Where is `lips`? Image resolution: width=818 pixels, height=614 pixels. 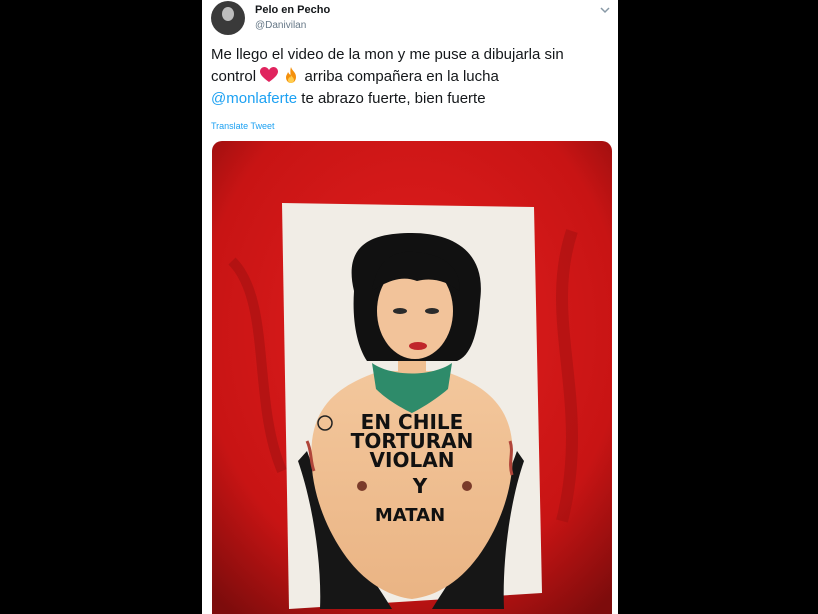 lips is located at coordinates (418, 346).